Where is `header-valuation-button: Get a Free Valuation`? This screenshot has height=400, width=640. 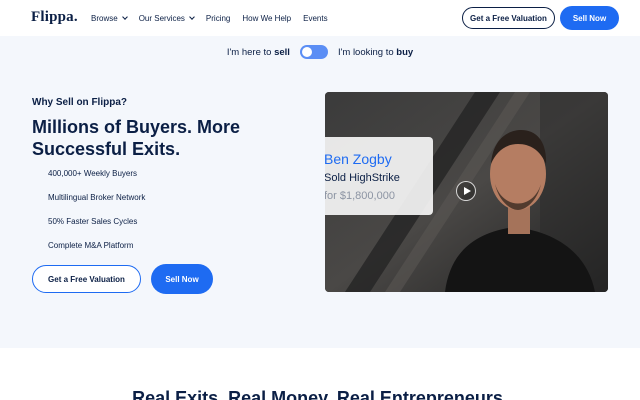
header-valuation-button: Get a Free Valuation is located at coordinates (508, 18).